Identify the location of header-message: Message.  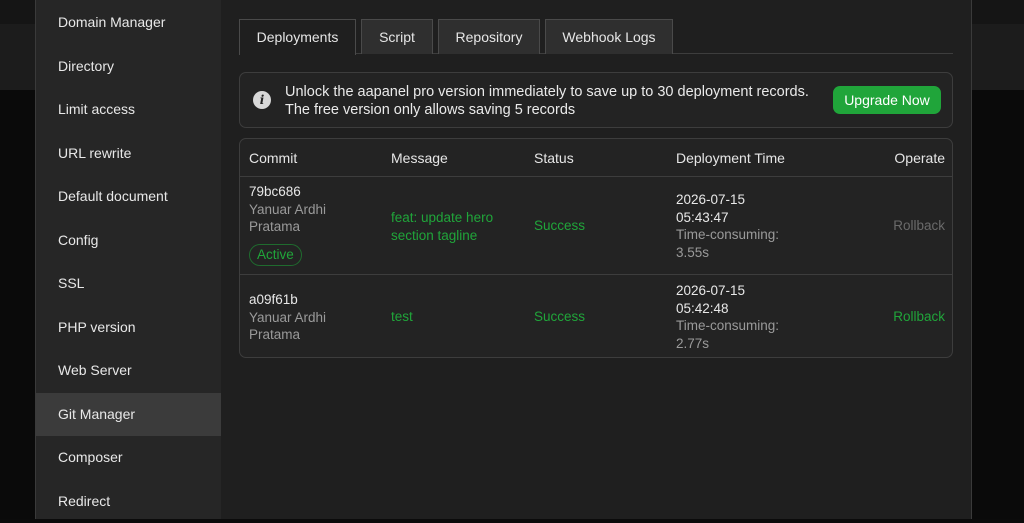
(419, 158).